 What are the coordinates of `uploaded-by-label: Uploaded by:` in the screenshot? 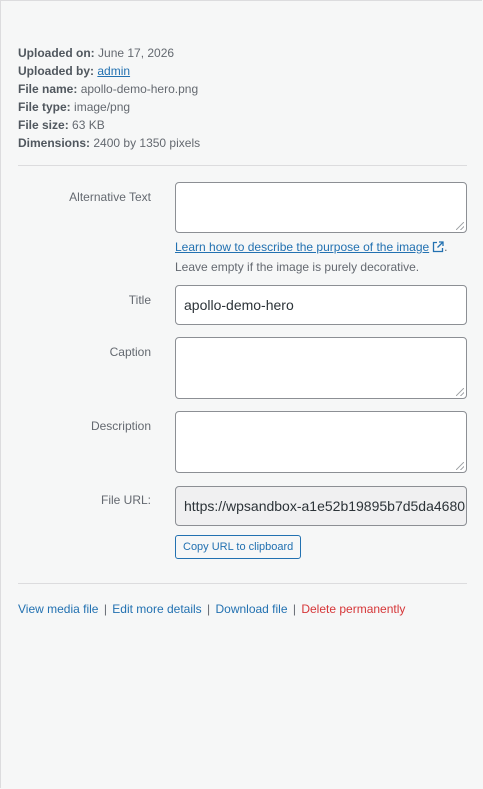 It's located at (56, 71).